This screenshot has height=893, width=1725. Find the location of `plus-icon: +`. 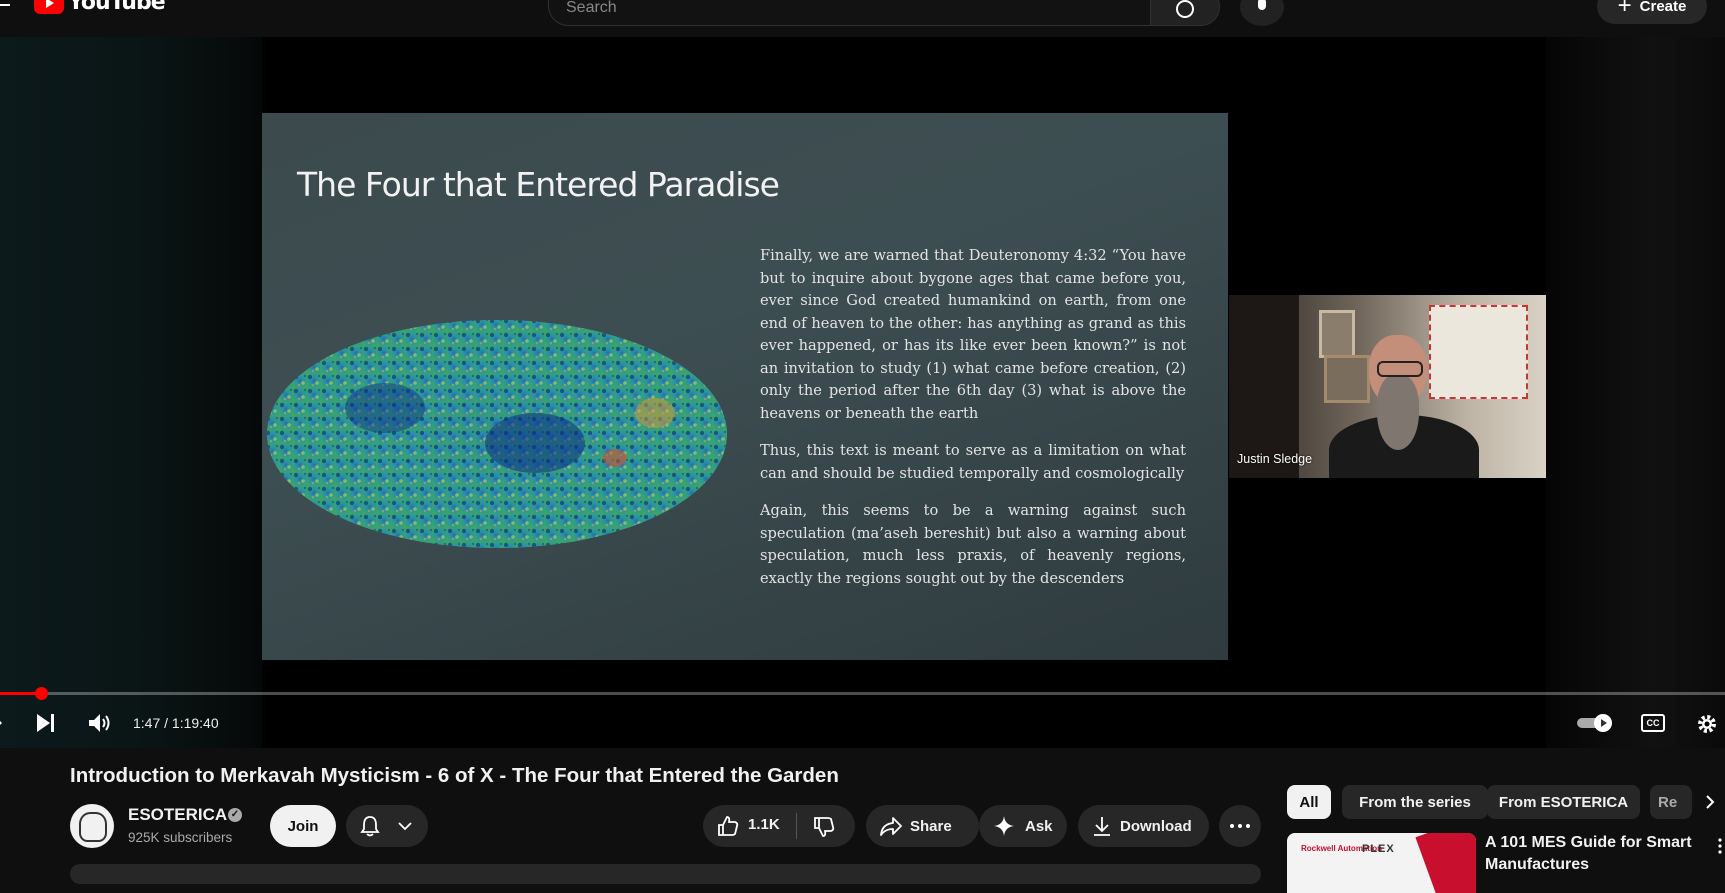

plus-icon: + is located at coordinates (1624, 9).